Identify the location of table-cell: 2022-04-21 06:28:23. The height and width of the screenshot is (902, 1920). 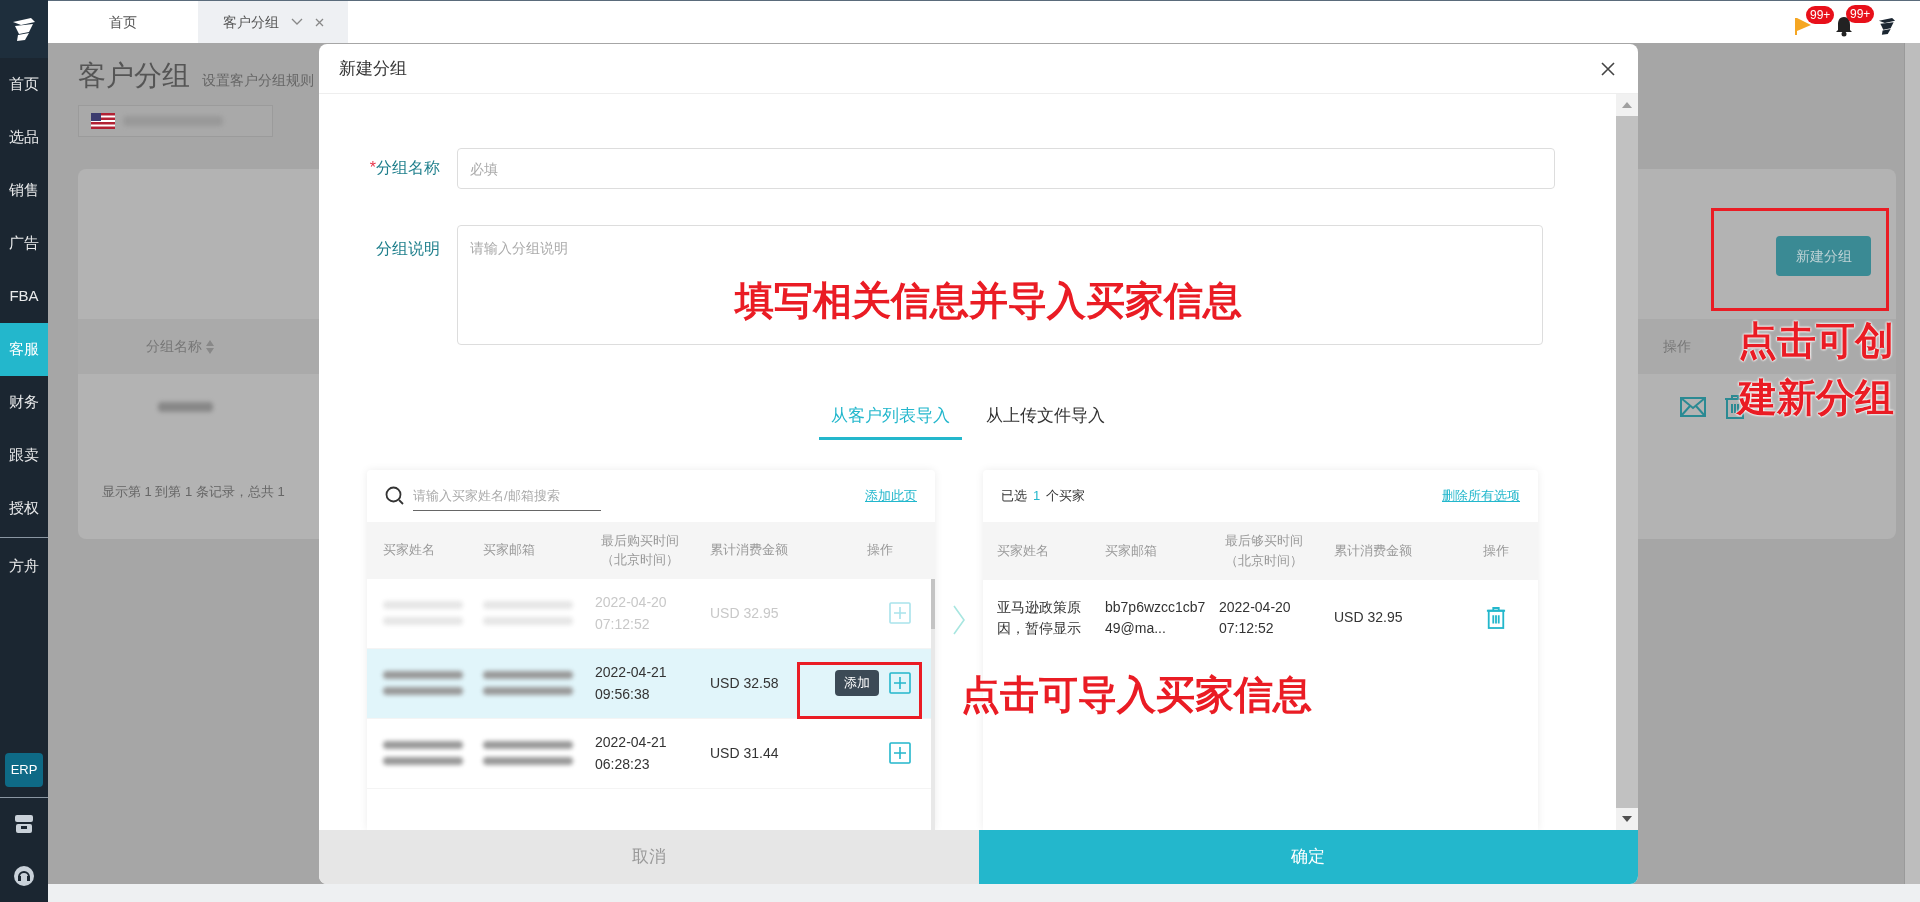
(631, 753).